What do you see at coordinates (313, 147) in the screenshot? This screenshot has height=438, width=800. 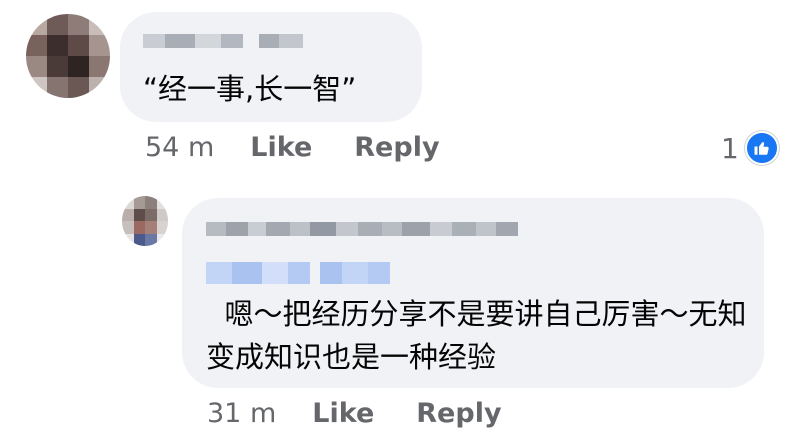 I see `comment-actions: 54 m Like Reply` at bounding box center [313, 147].